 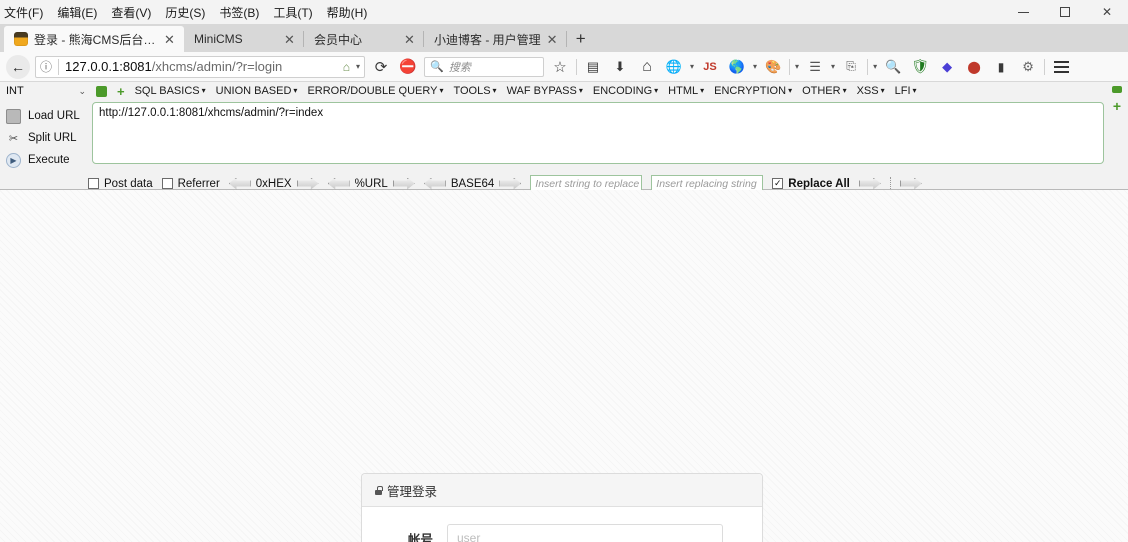 I want to click on colored-extension-icon: ▮, so click(x=1001, y=67).